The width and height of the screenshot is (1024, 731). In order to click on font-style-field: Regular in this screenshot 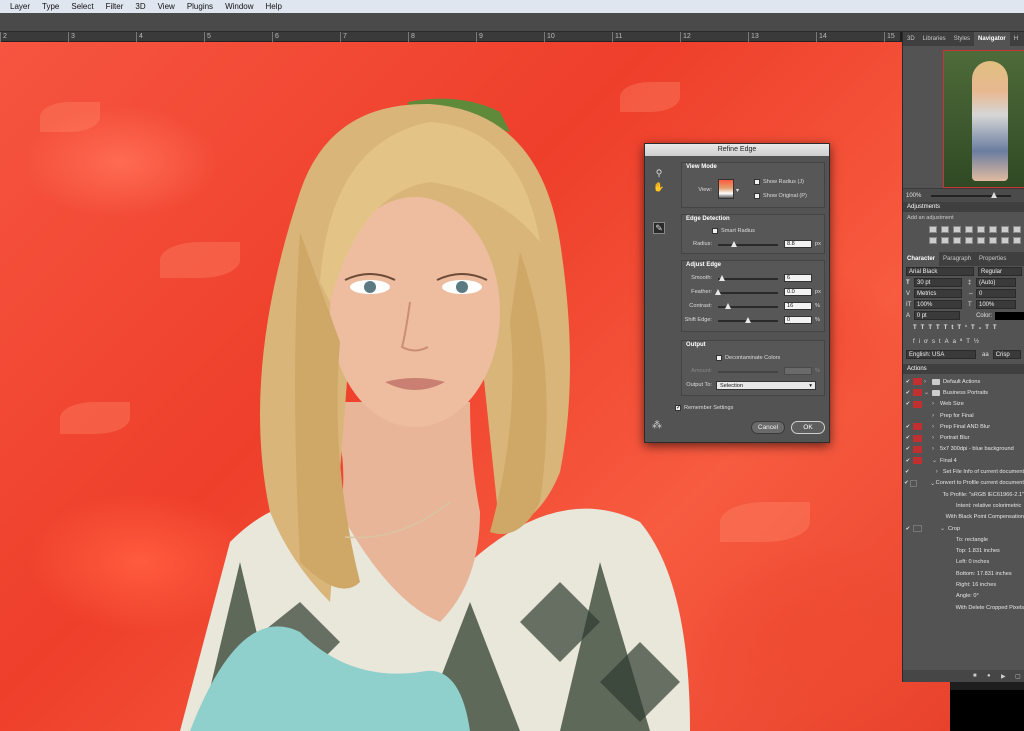, I will do `click(1000, 271)`.